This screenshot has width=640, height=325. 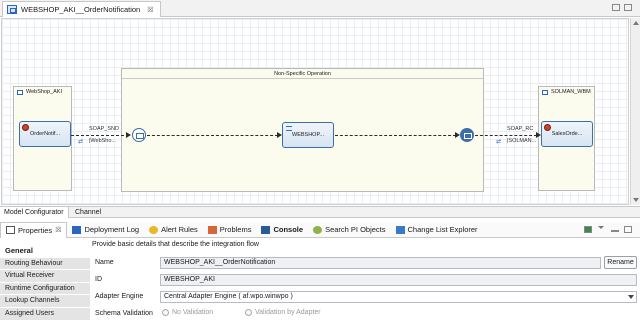 I want to click on search-pi-icon, so click(x=318, y=229).